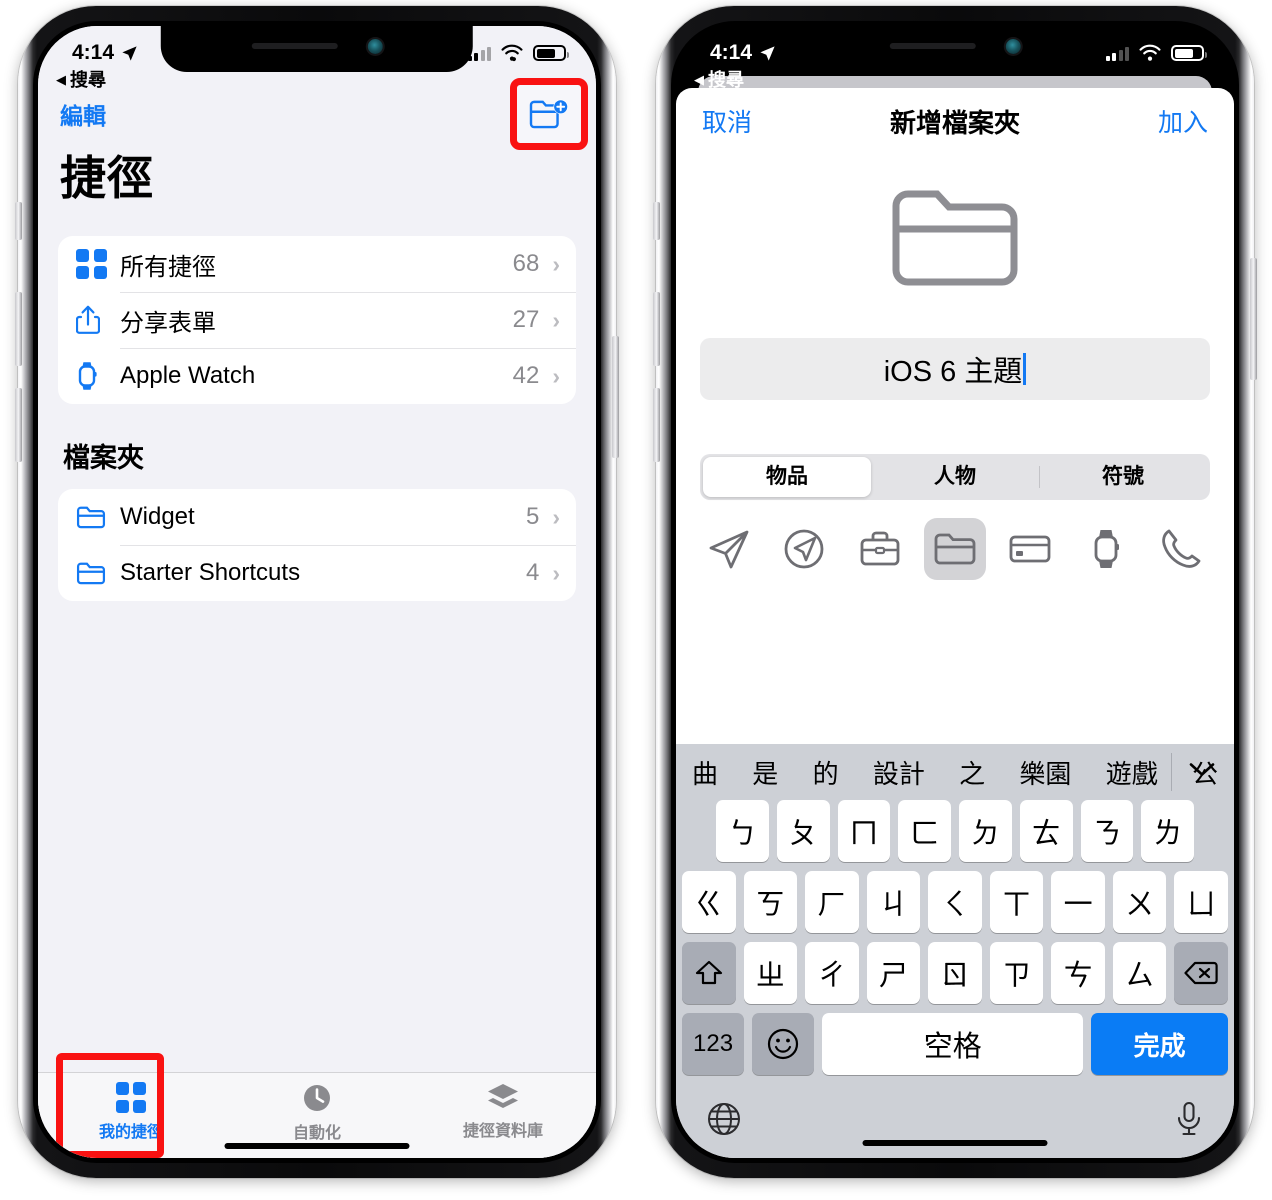 The height and width of the screenshot is (1200, 1272). Describe the element at coordinates (1016, 973) in the screenshot. I see `key-zi: ㄗ` at that location.